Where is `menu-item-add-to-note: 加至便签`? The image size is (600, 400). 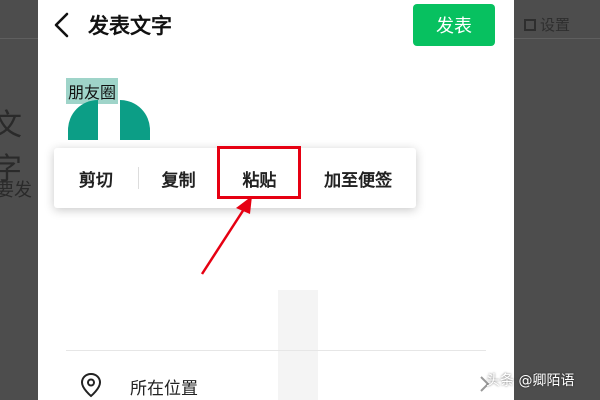 menu-item-add-to-note: 加至便签 is located at coordinates (358, 178).